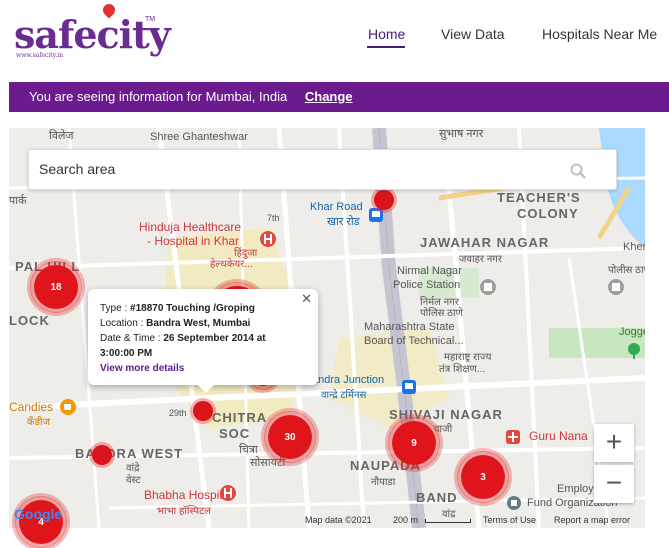 Image resolution: width=669 pixels, height=548 pixels. Describe the element at coordinates (68, 407) in the screenshot. I see `cafe-icon` at that location.